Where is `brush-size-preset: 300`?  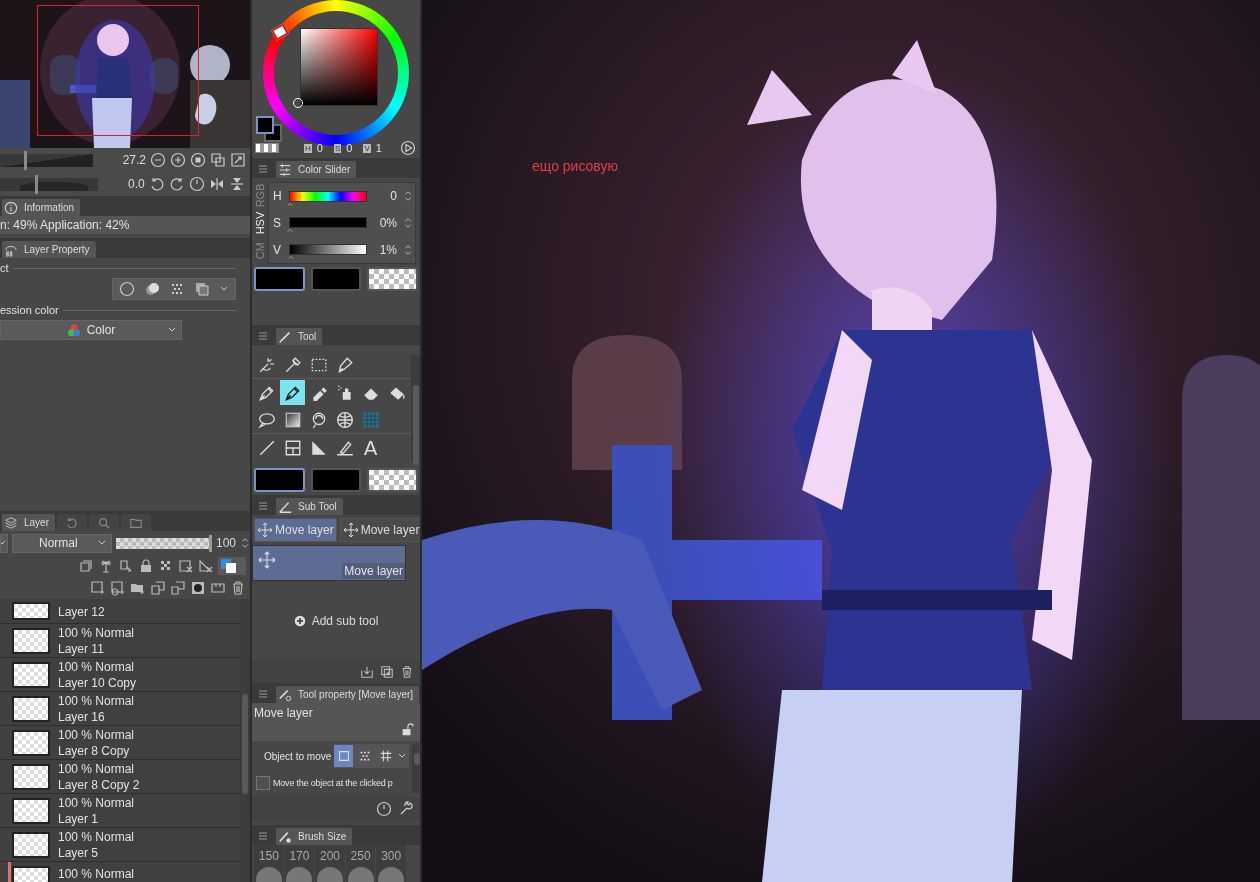
brush-size-preset: 300 is located at coordinates (391, 863).